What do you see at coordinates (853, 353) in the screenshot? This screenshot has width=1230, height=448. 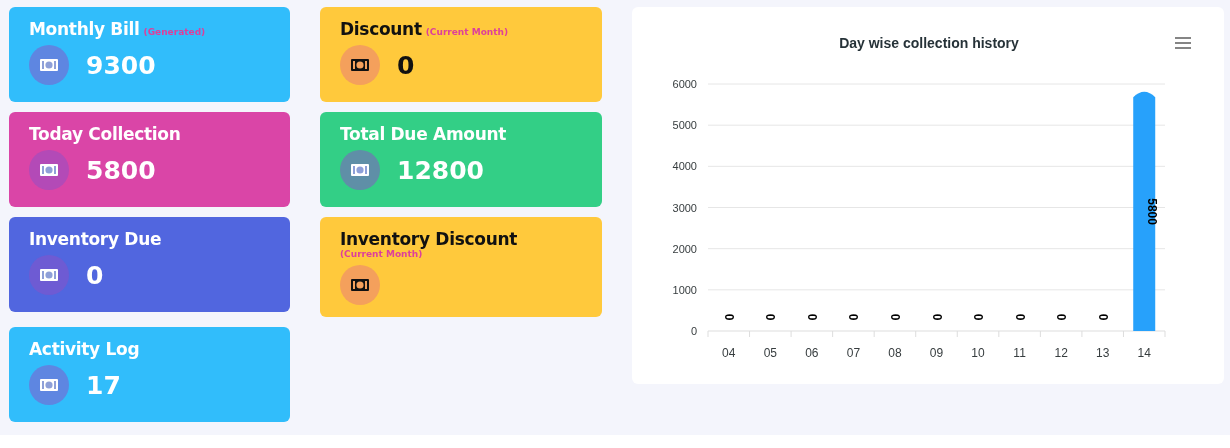 I see `x-tick-label: 07` at bounding box center [853, 353].